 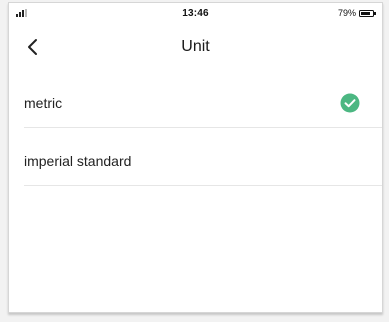 I want to click on status-time: 13:46, so click(x=195, y=13).